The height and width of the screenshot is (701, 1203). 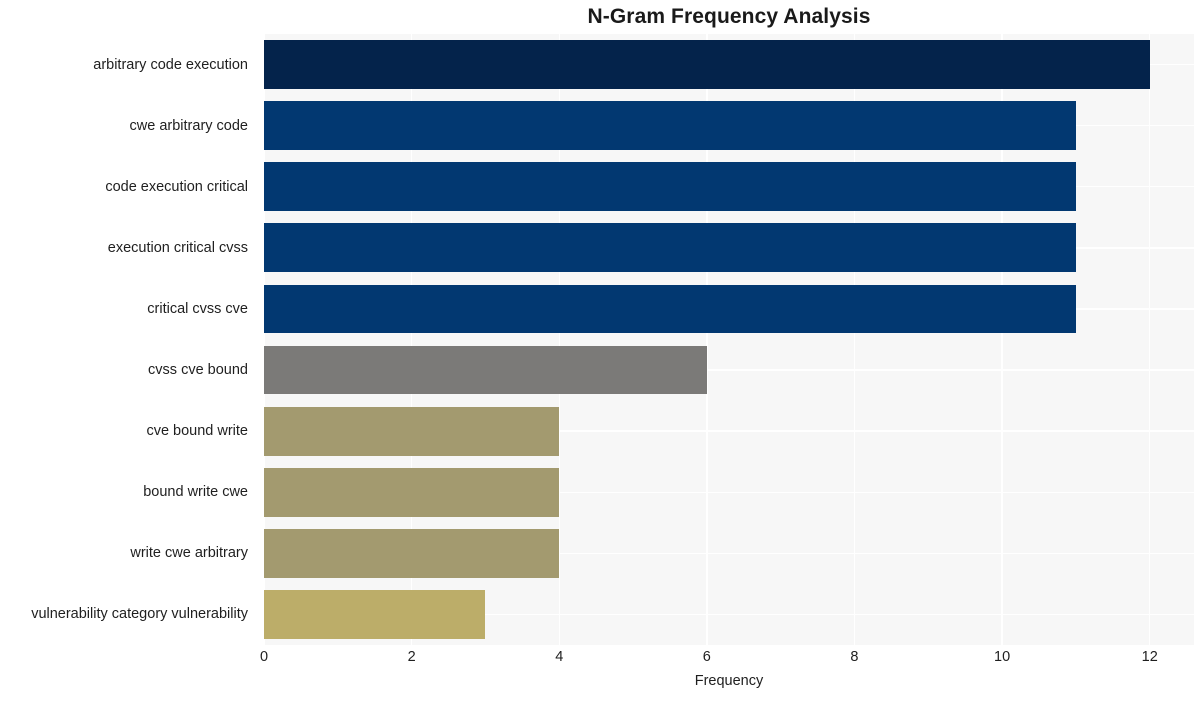 I want to click on x-axis-label: Frequency, so click(x=729, y=681).